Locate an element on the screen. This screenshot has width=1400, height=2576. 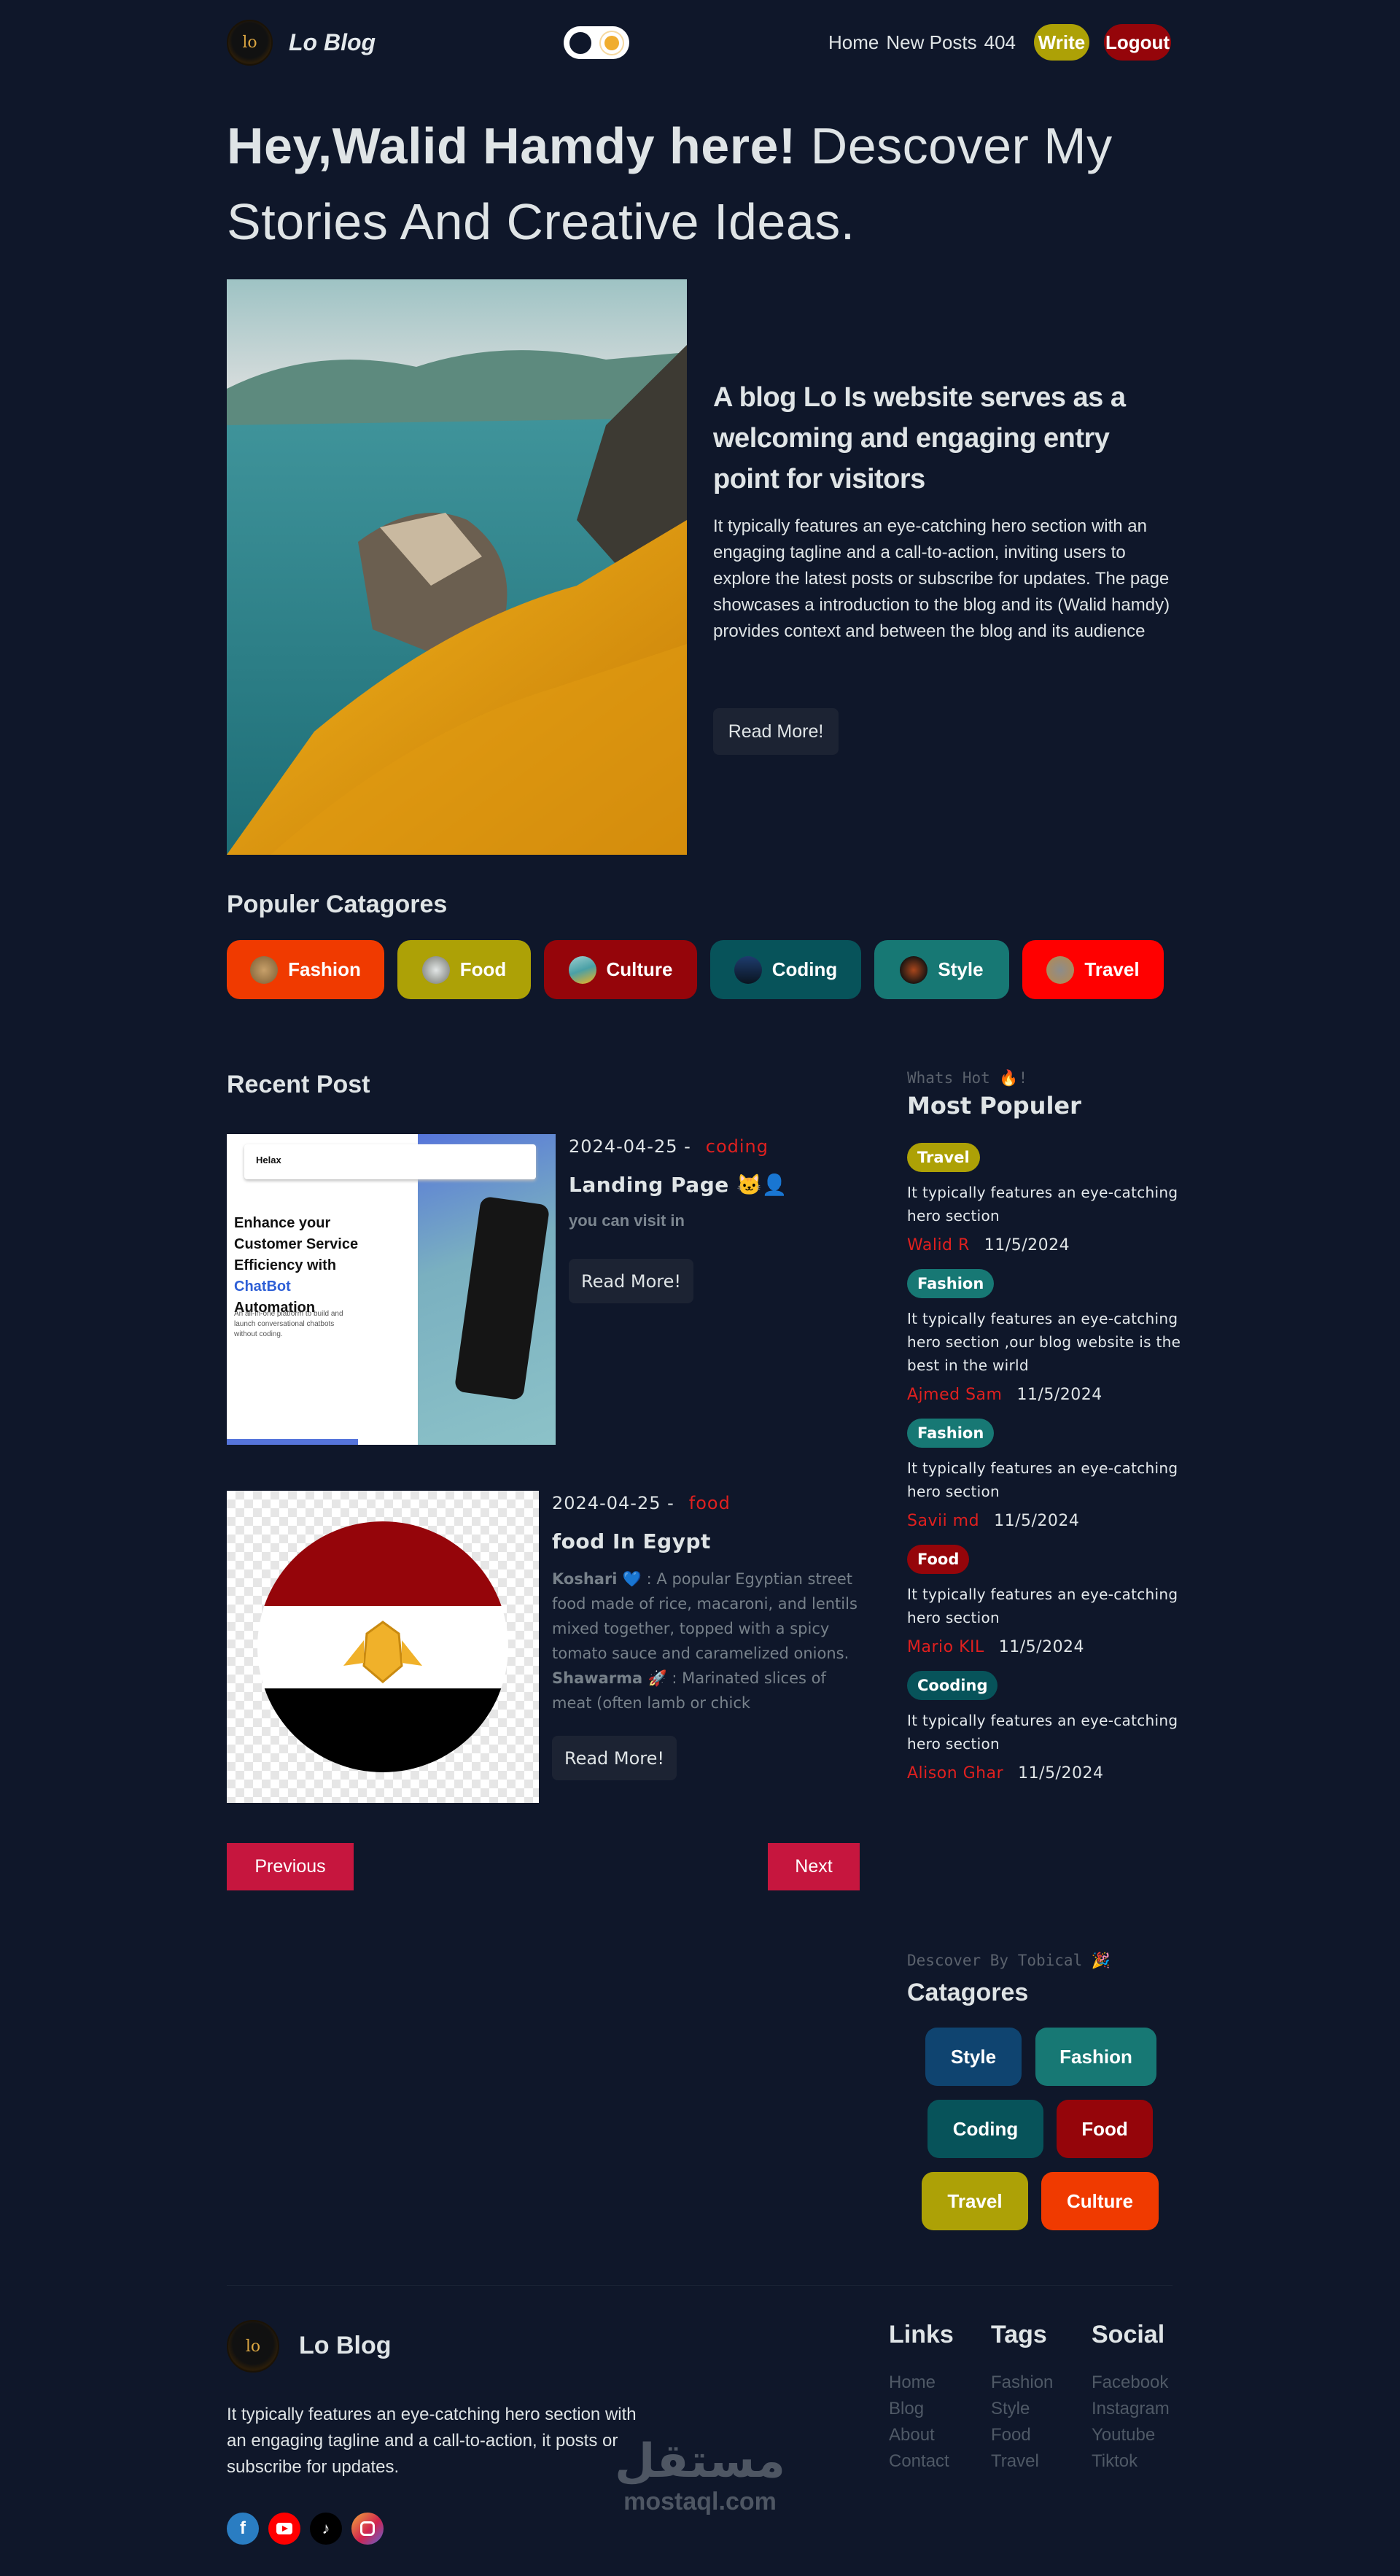
item-meta: Walid R 11/5/2024 is located at coordinates (1045, 1245).